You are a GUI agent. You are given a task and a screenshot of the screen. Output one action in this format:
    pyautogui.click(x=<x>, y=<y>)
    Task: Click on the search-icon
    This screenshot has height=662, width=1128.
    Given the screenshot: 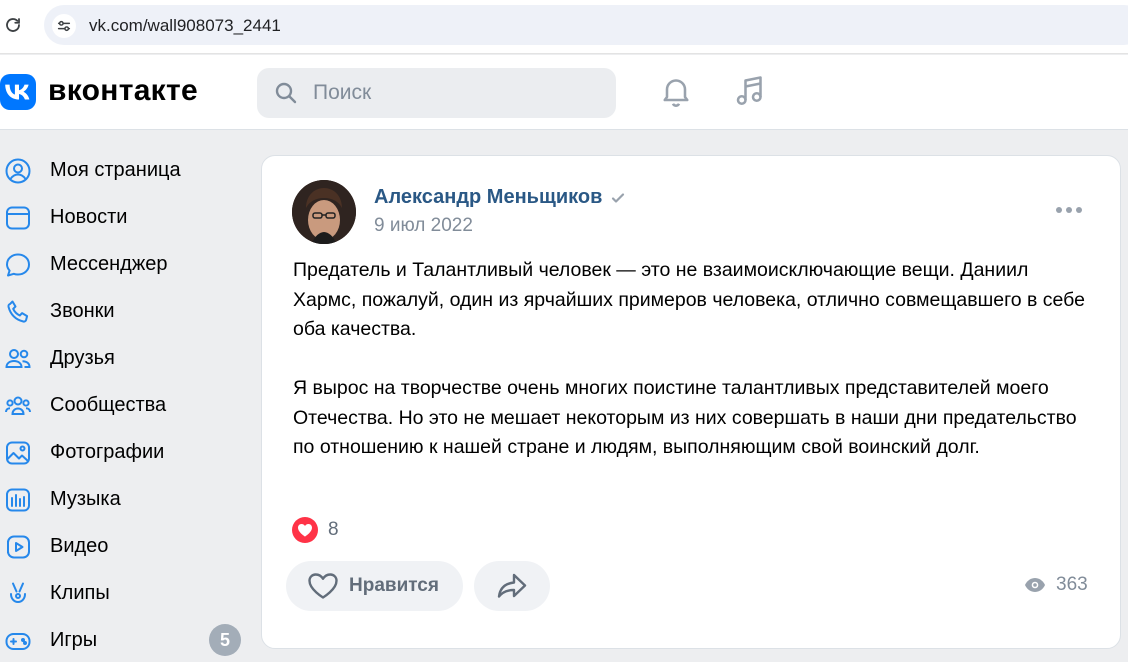 What is the action you would take?
    pyautogui.click(x=286, y=93)
    